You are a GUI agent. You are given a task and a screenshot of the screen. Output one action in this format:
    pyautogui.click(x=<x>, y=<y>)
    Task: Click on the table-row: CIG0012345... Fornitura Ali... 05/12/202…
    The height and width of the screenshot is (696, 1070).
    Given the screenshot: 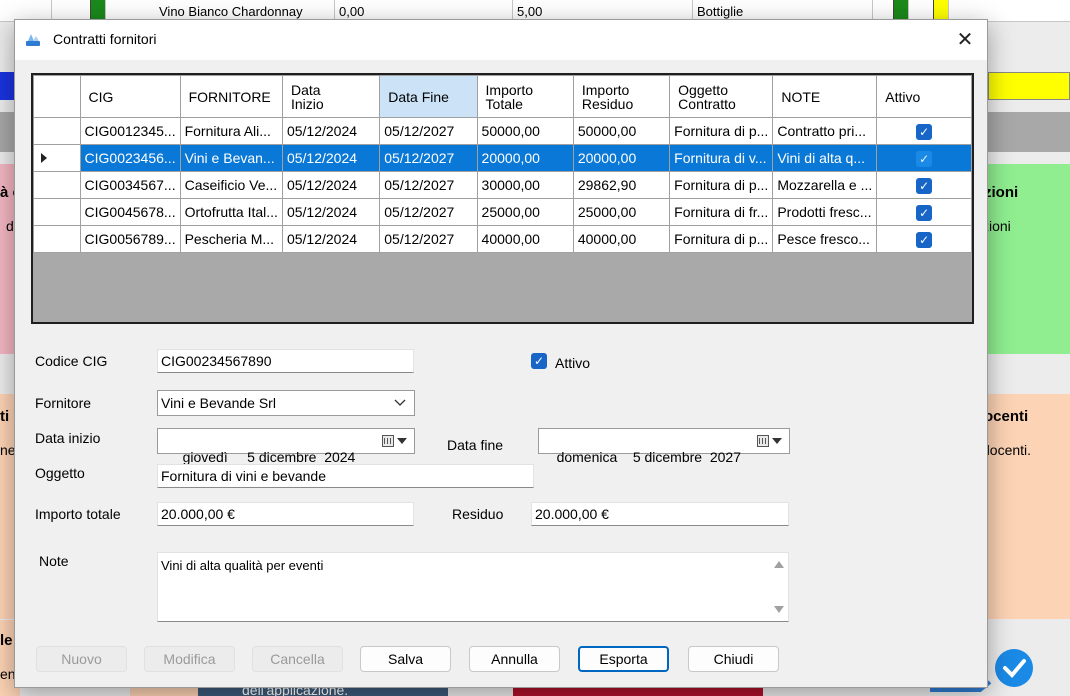 What is the action you would take?
    pyautogui.click(x=502, y=131)
    